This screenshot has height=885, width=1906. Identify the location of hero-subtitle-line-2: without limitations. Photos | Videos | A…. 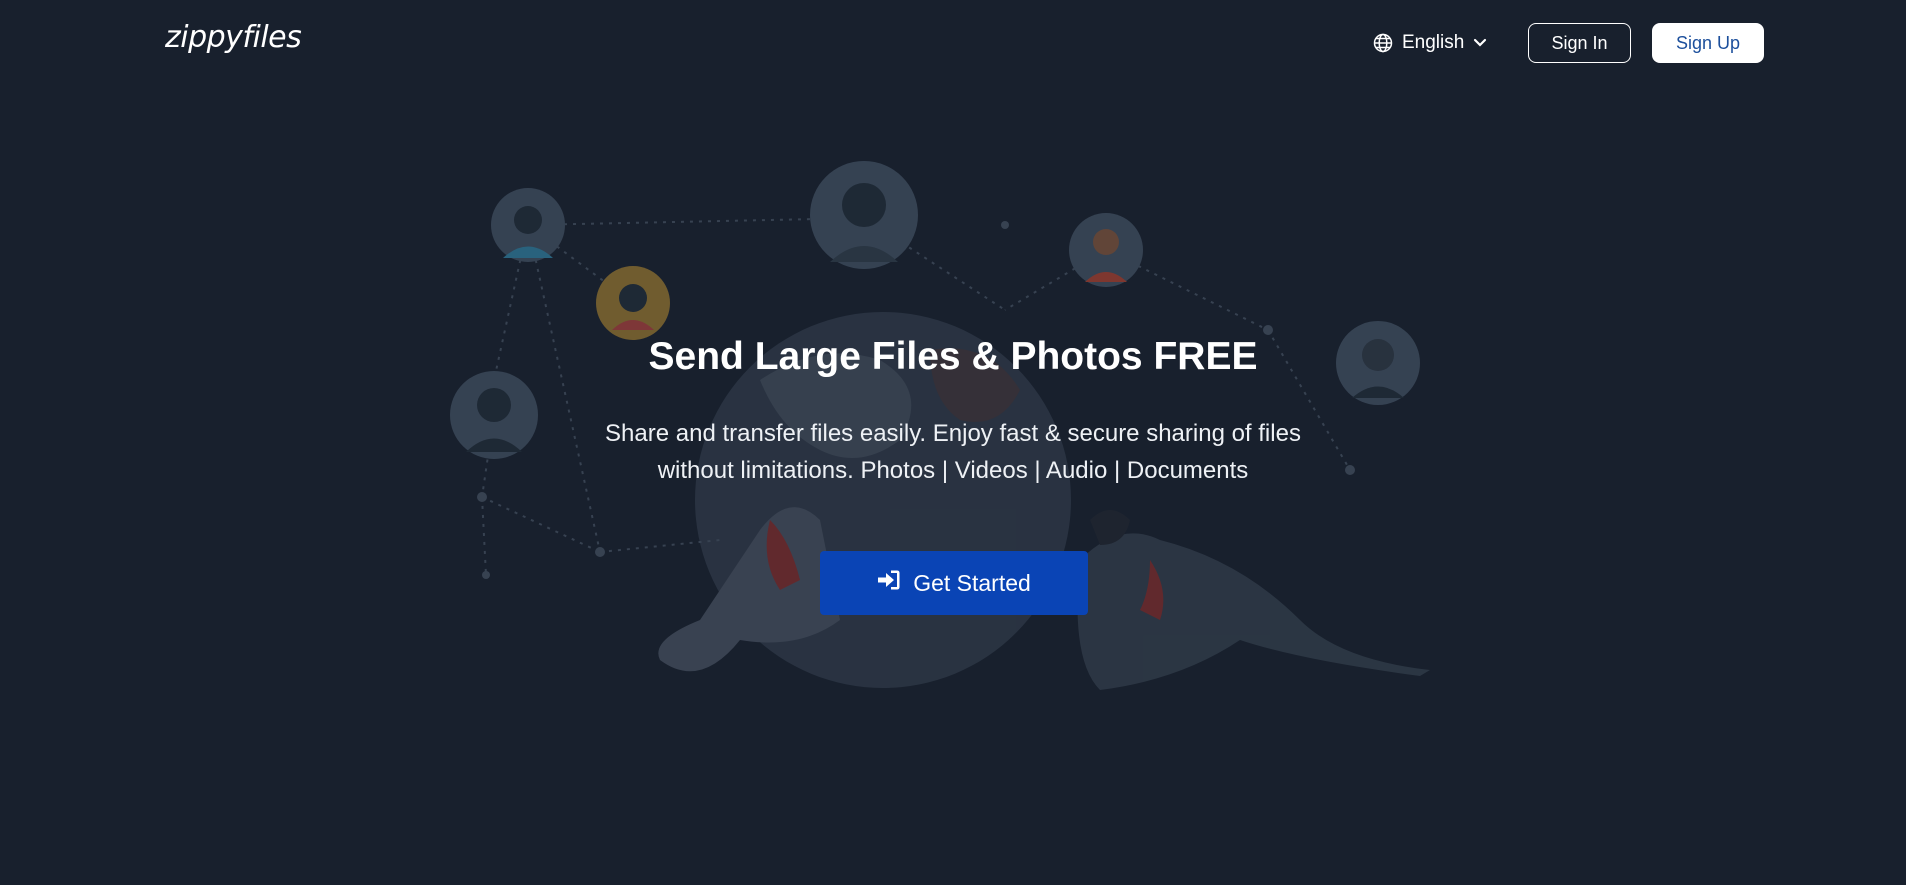
(953, 470).